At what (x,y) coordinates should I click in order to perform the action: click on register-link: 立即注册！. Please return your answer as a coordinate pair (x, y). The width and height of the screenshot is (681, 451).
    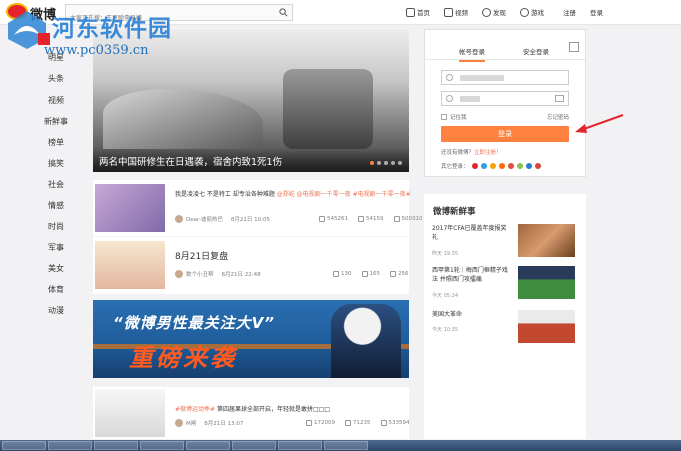
    Looking at the image, I should click on (488, 153).